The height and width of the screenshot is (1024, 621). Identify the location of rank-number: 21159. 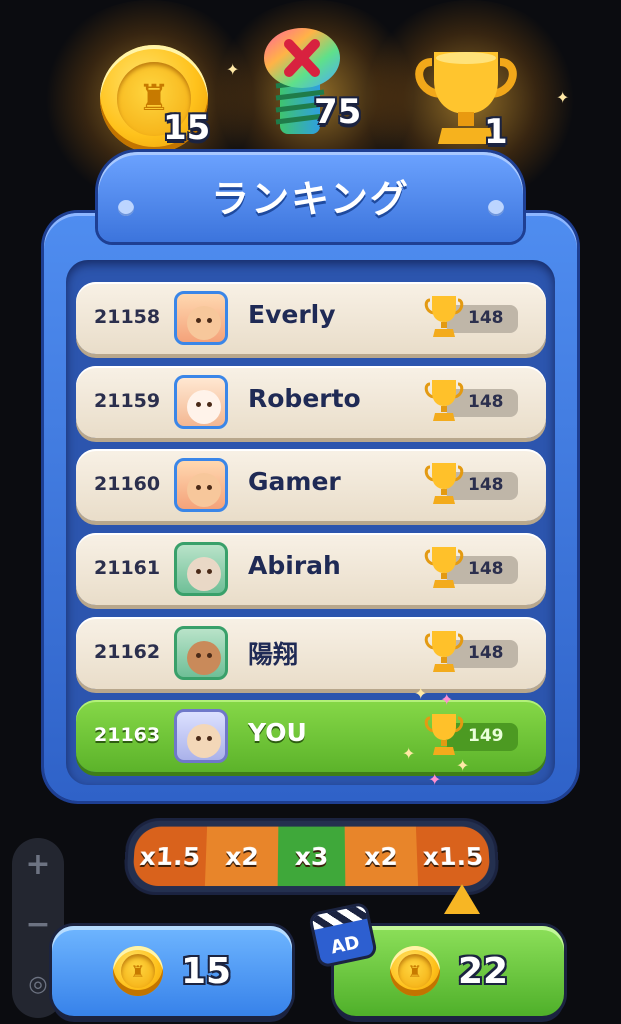
(127, 401).